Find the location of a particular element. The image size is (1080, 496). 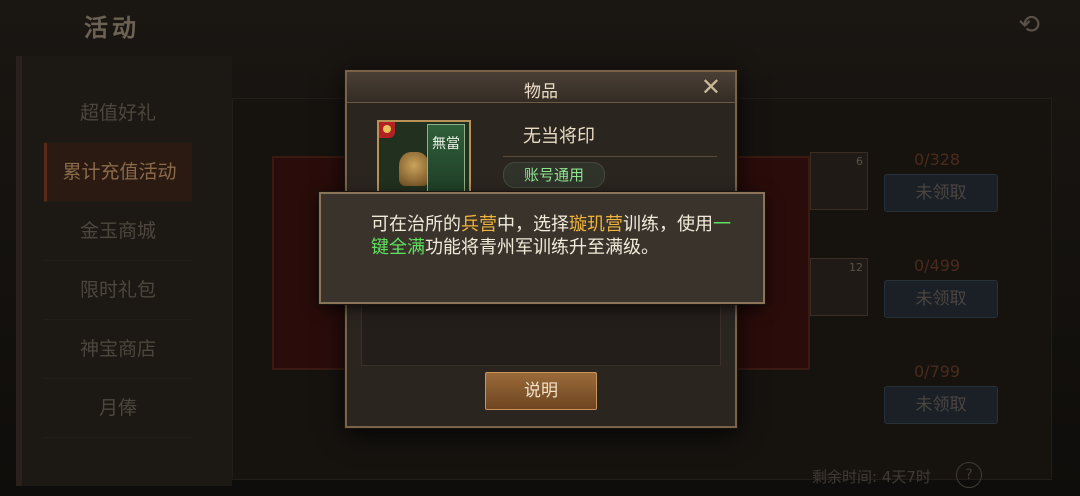

sidebar-item-limited-pack: 限时礼包 is located at coordinates (118, 290).